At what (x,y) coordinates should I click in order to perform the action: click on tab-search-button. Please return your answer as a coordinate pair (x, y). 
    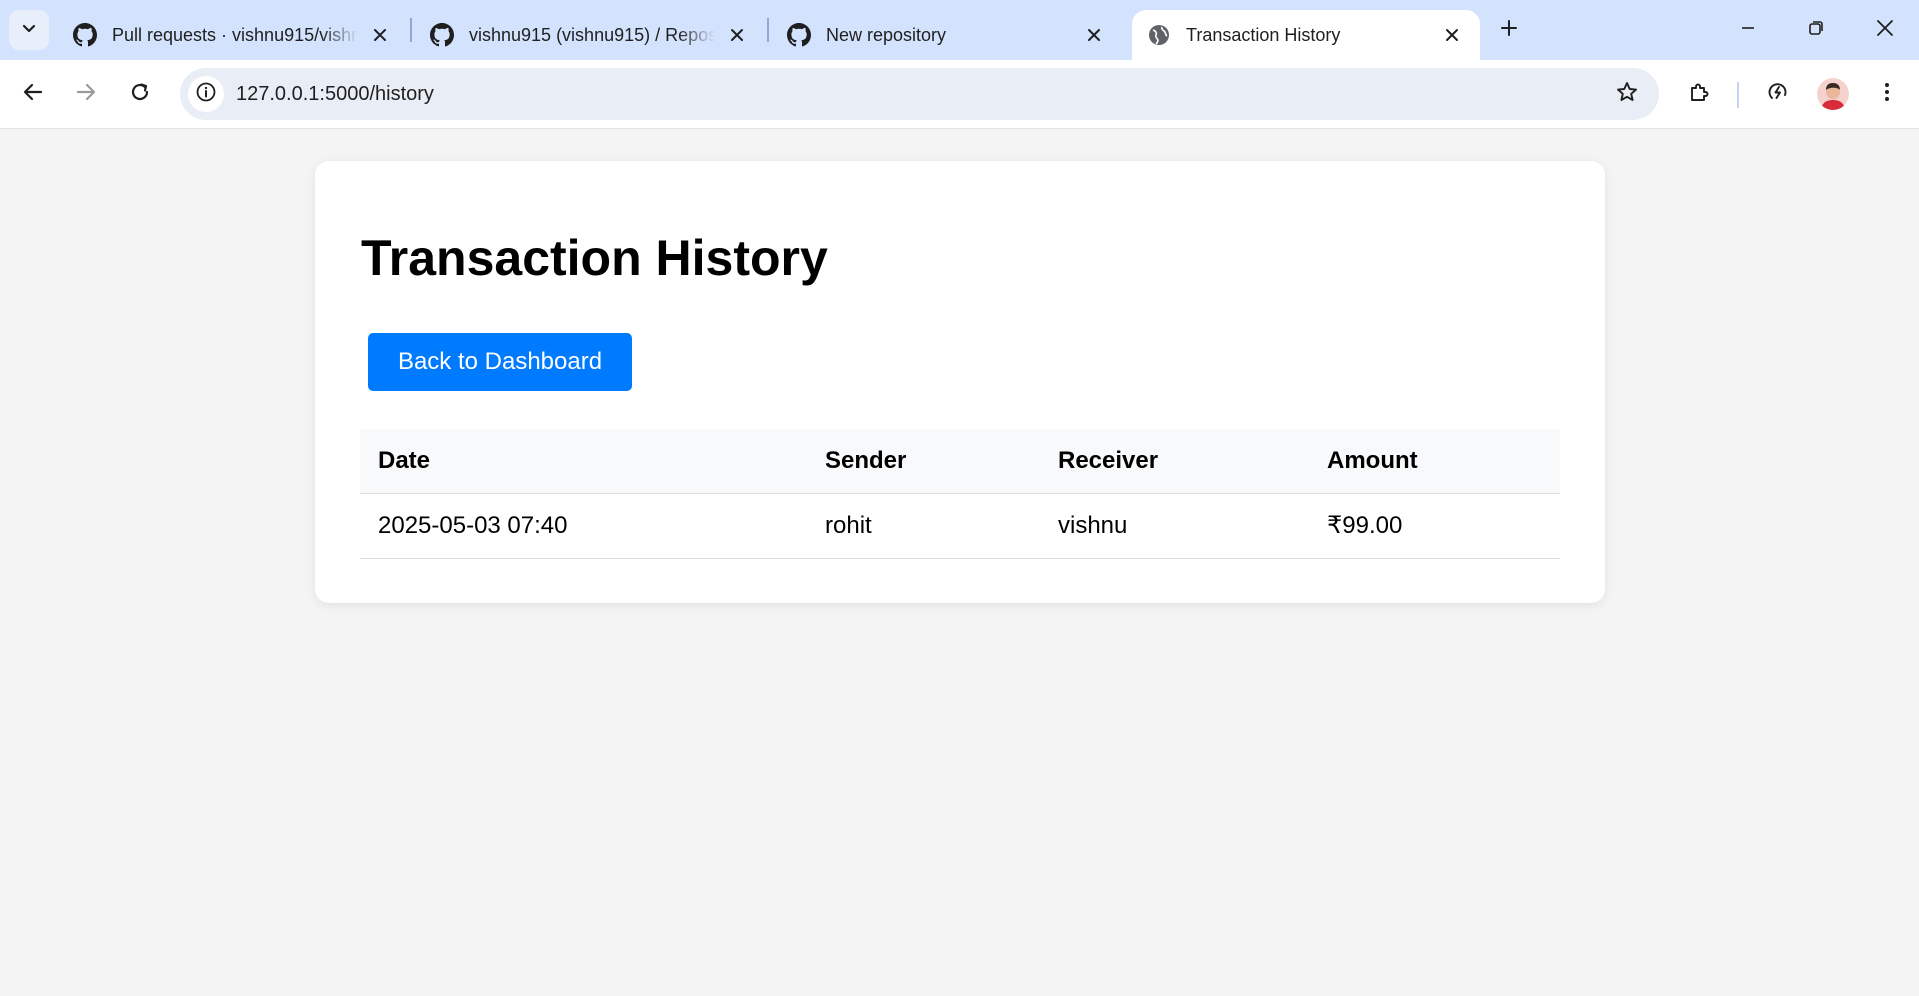
    Looking at the image, I should click on (29, 30).